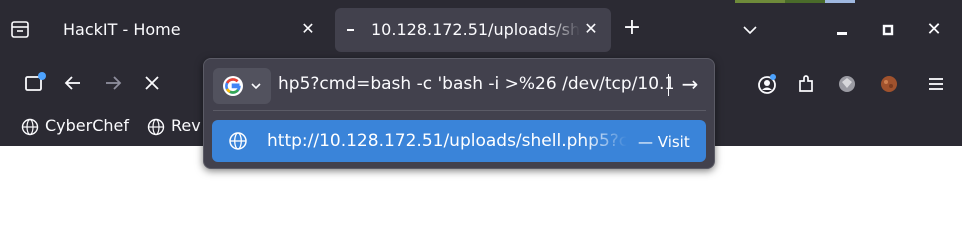  What do you see at coordinates (190, 30) in the screenshot?
I see `tab-hackit-home: HackIT - Home ✕` at bounding box center [190, 30].